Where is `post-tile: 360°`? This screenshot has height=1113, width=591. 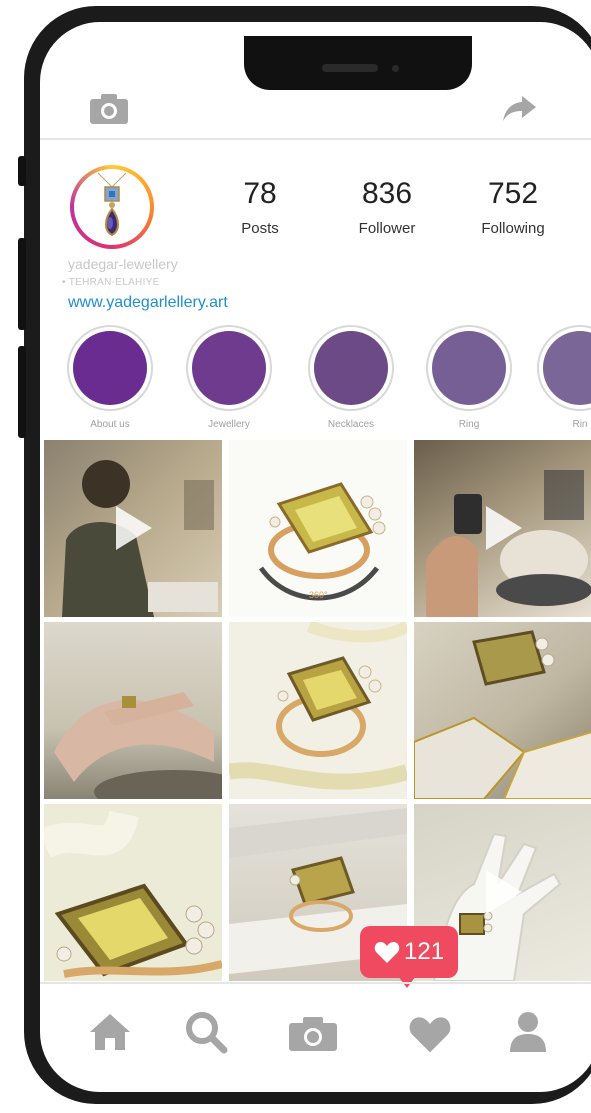
post-tile: 360° is located at coordinates (318, 528).